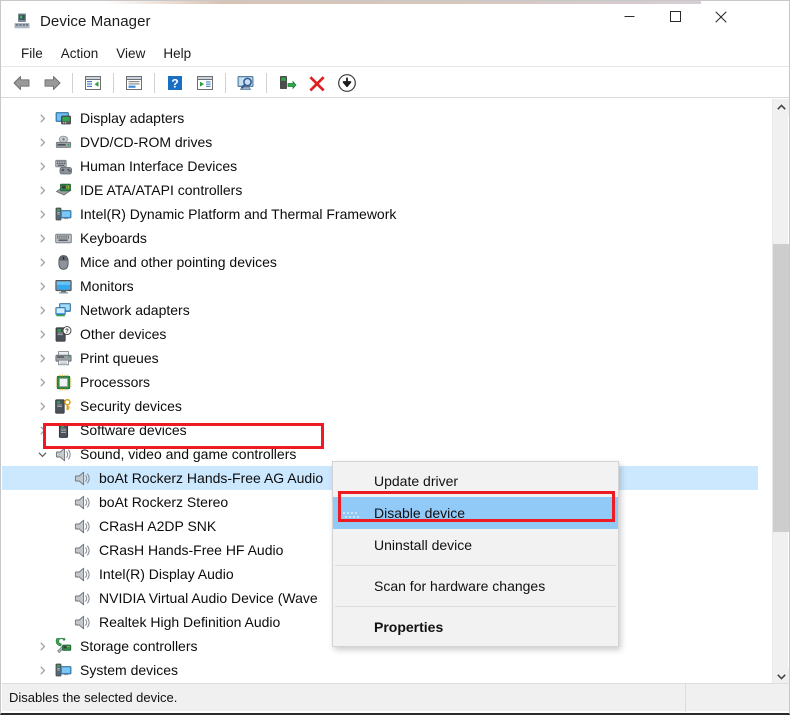 The height and width of the screenshot is (715, 790). I want to click on tree-item: Human Interface Devices, so click(380, 166).